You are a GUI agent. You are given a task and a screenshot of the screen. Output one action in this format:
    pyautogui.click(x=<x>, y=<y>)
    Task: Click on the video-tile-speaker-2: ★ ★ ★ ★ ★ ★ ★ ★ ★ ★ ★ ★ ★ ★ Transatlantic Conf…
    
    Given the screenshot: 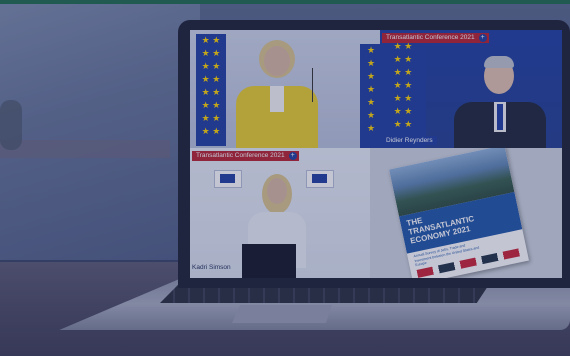 What is the action you would take?
    pyautogui.click(x=471, y=89)
    